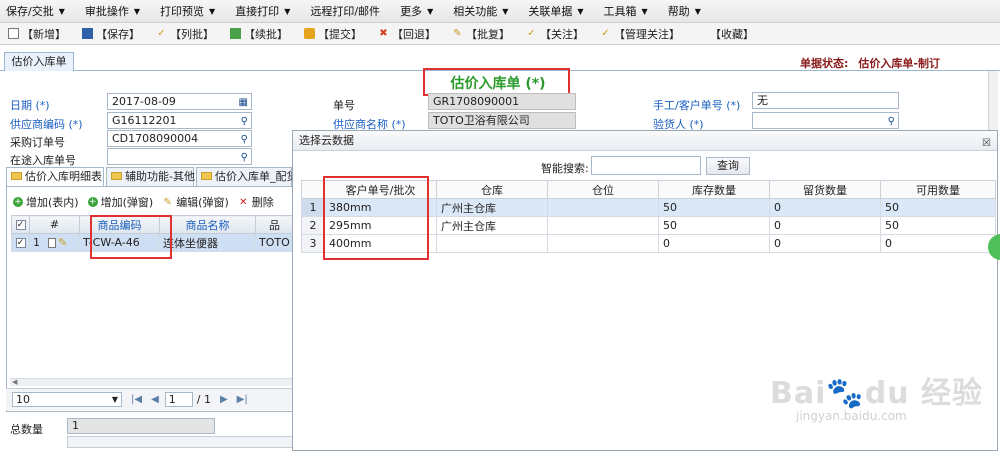 The width and height of the screenshot is (1000, 451). What do you see at coordinates (67, 399) in the screenshot?
I see `page-size-select: 10 ▼` at bounding box center [67, 399].